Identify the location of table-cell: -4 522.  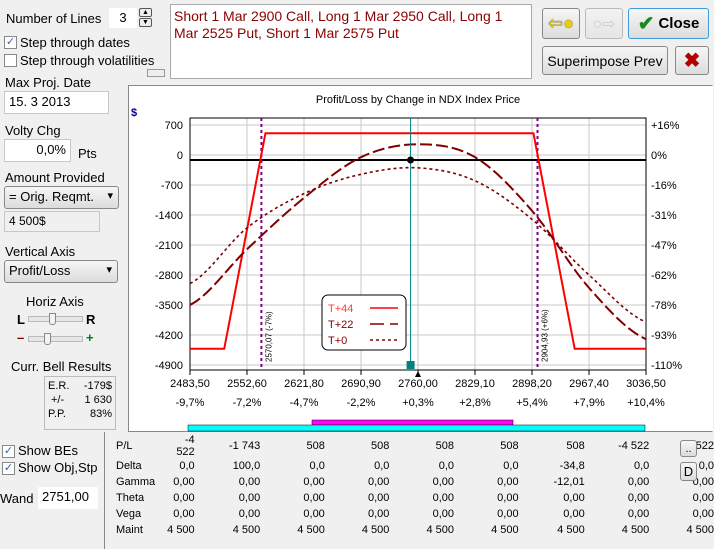
(634, 446).